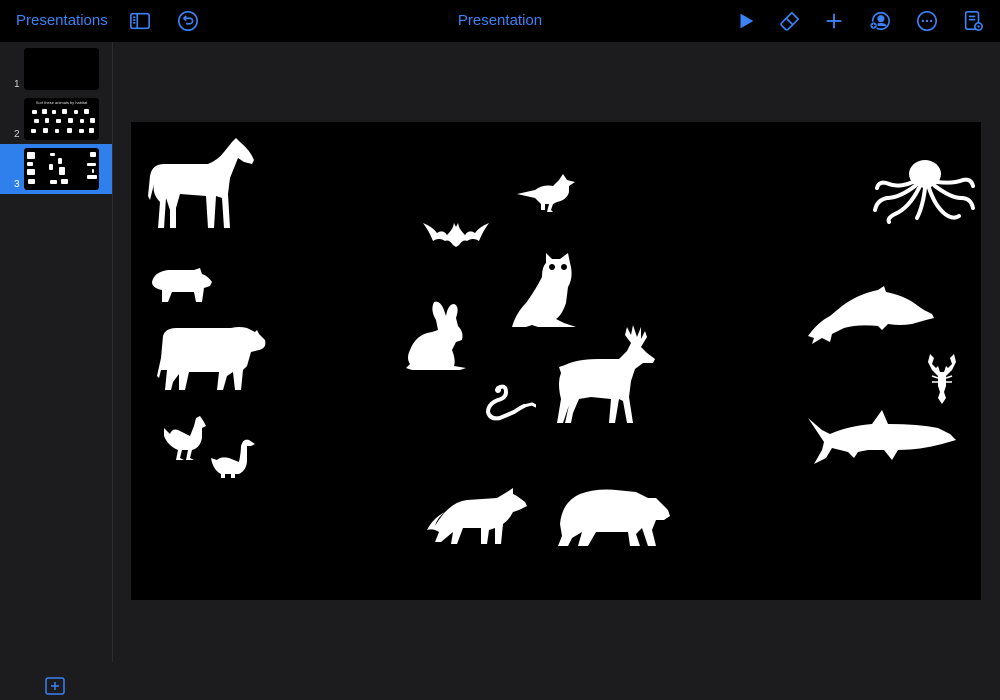  I want to click on slide-thumbnail-1: 1, so click(56, 69).